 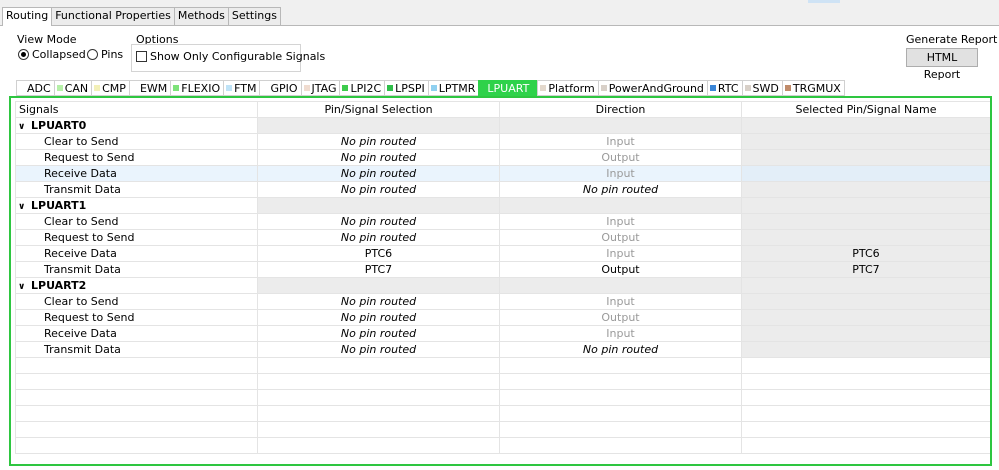 I want to click on tab-routing: Routing, so click(x=27, y=16).